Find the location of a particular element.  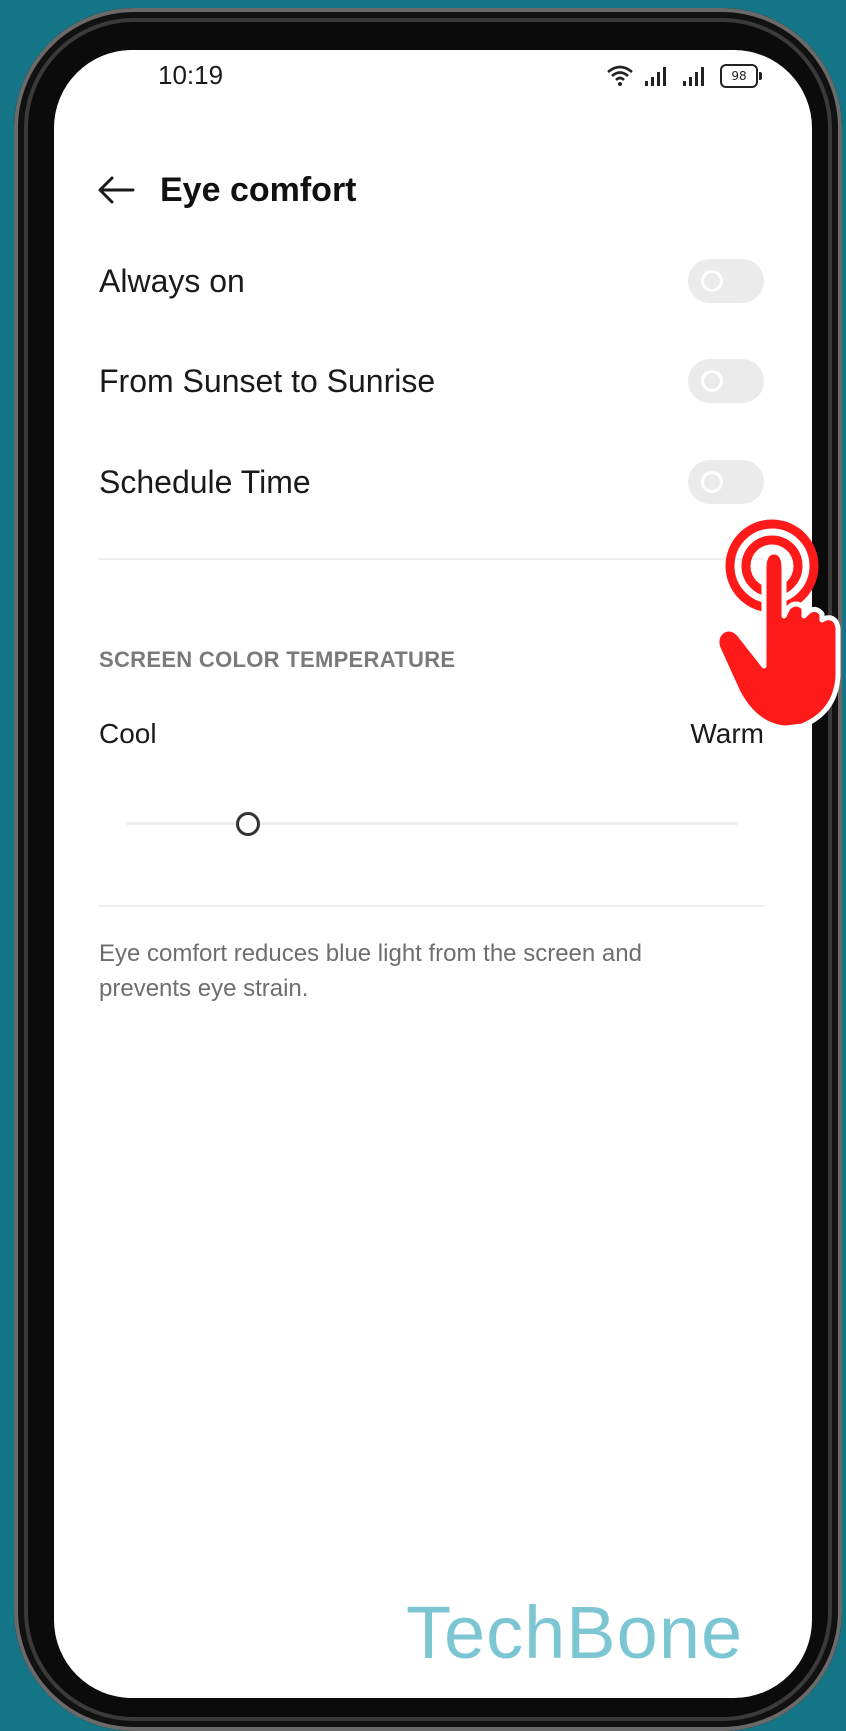

setting-row-schedule-time: Schedule Time is located at coordinates (431, 482).